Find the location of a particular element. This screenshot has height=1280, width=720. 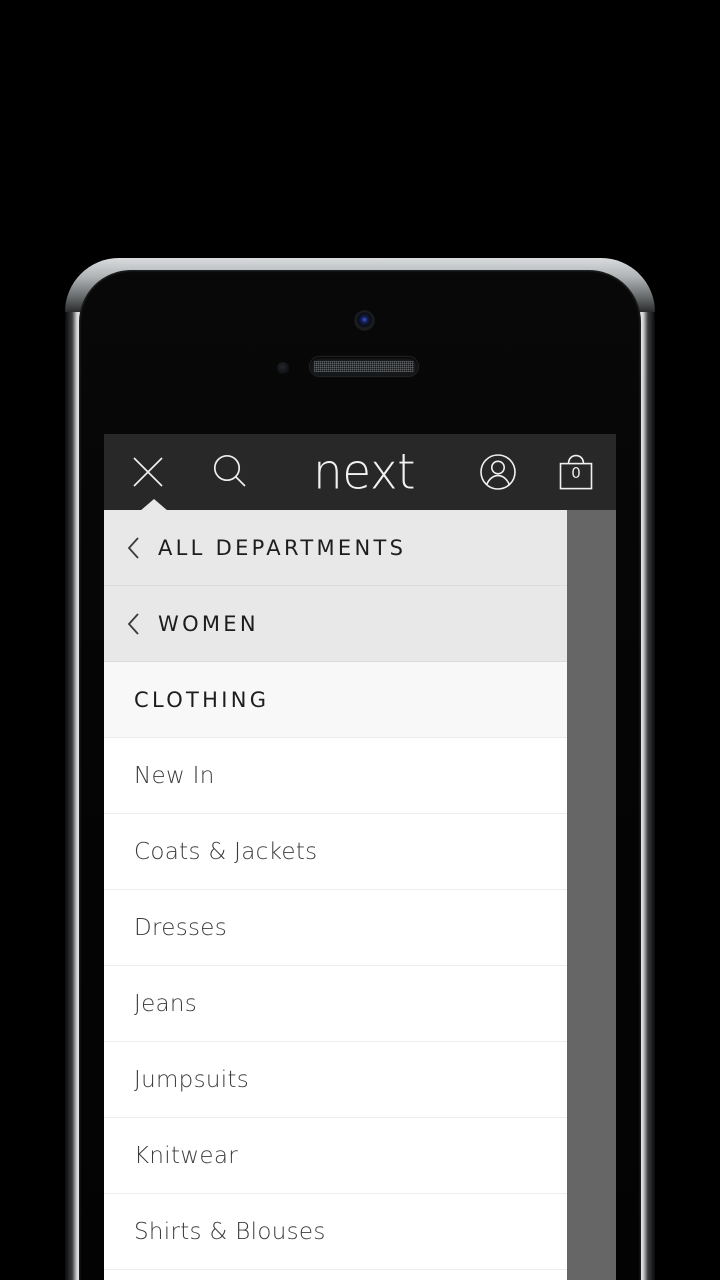

brand-logo-text: next is located at coordinates (364, 472).